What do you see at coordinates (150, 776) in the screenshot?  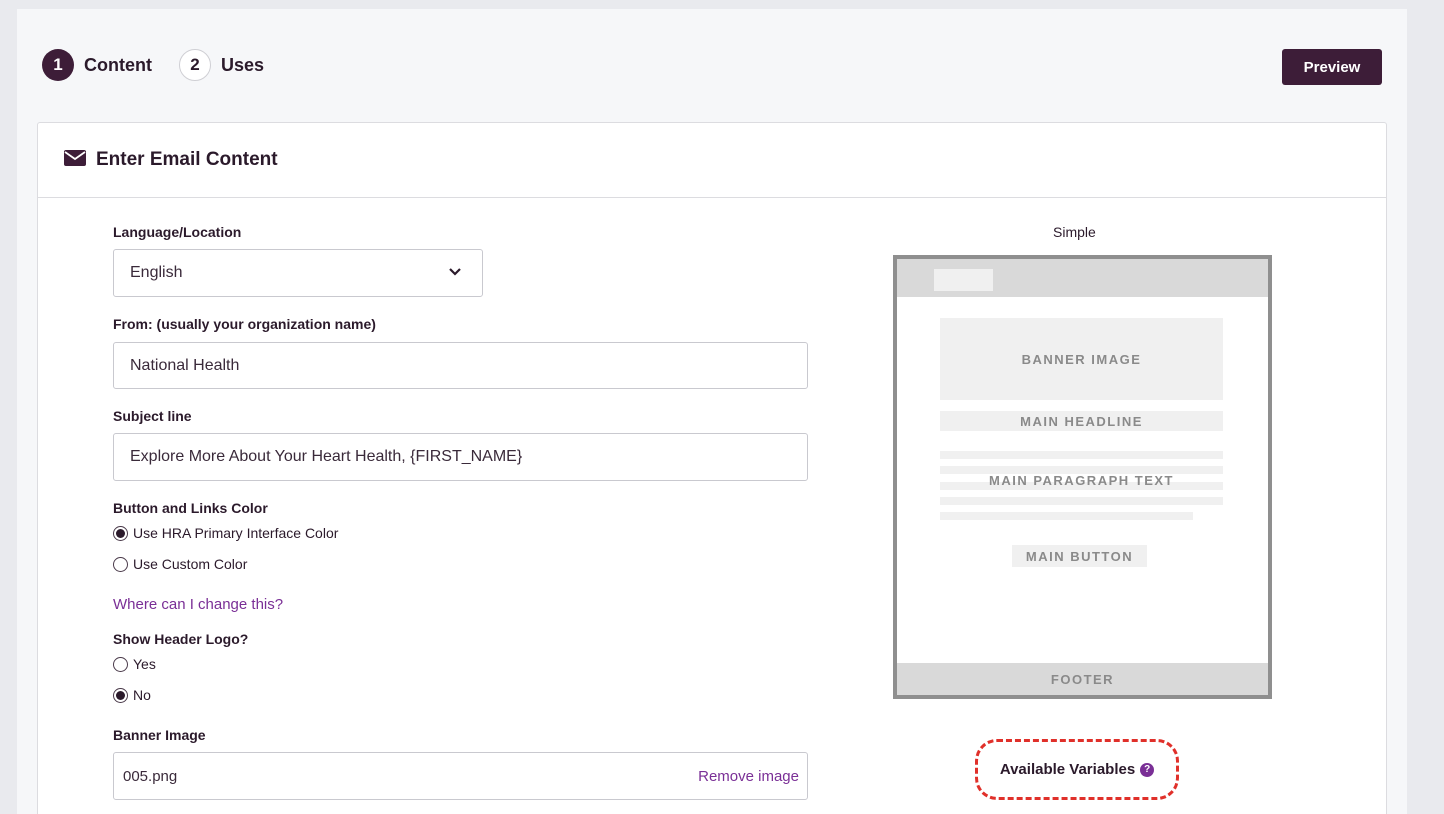 I see `banner-filename: 005.png` at bounding box center [150, 776].